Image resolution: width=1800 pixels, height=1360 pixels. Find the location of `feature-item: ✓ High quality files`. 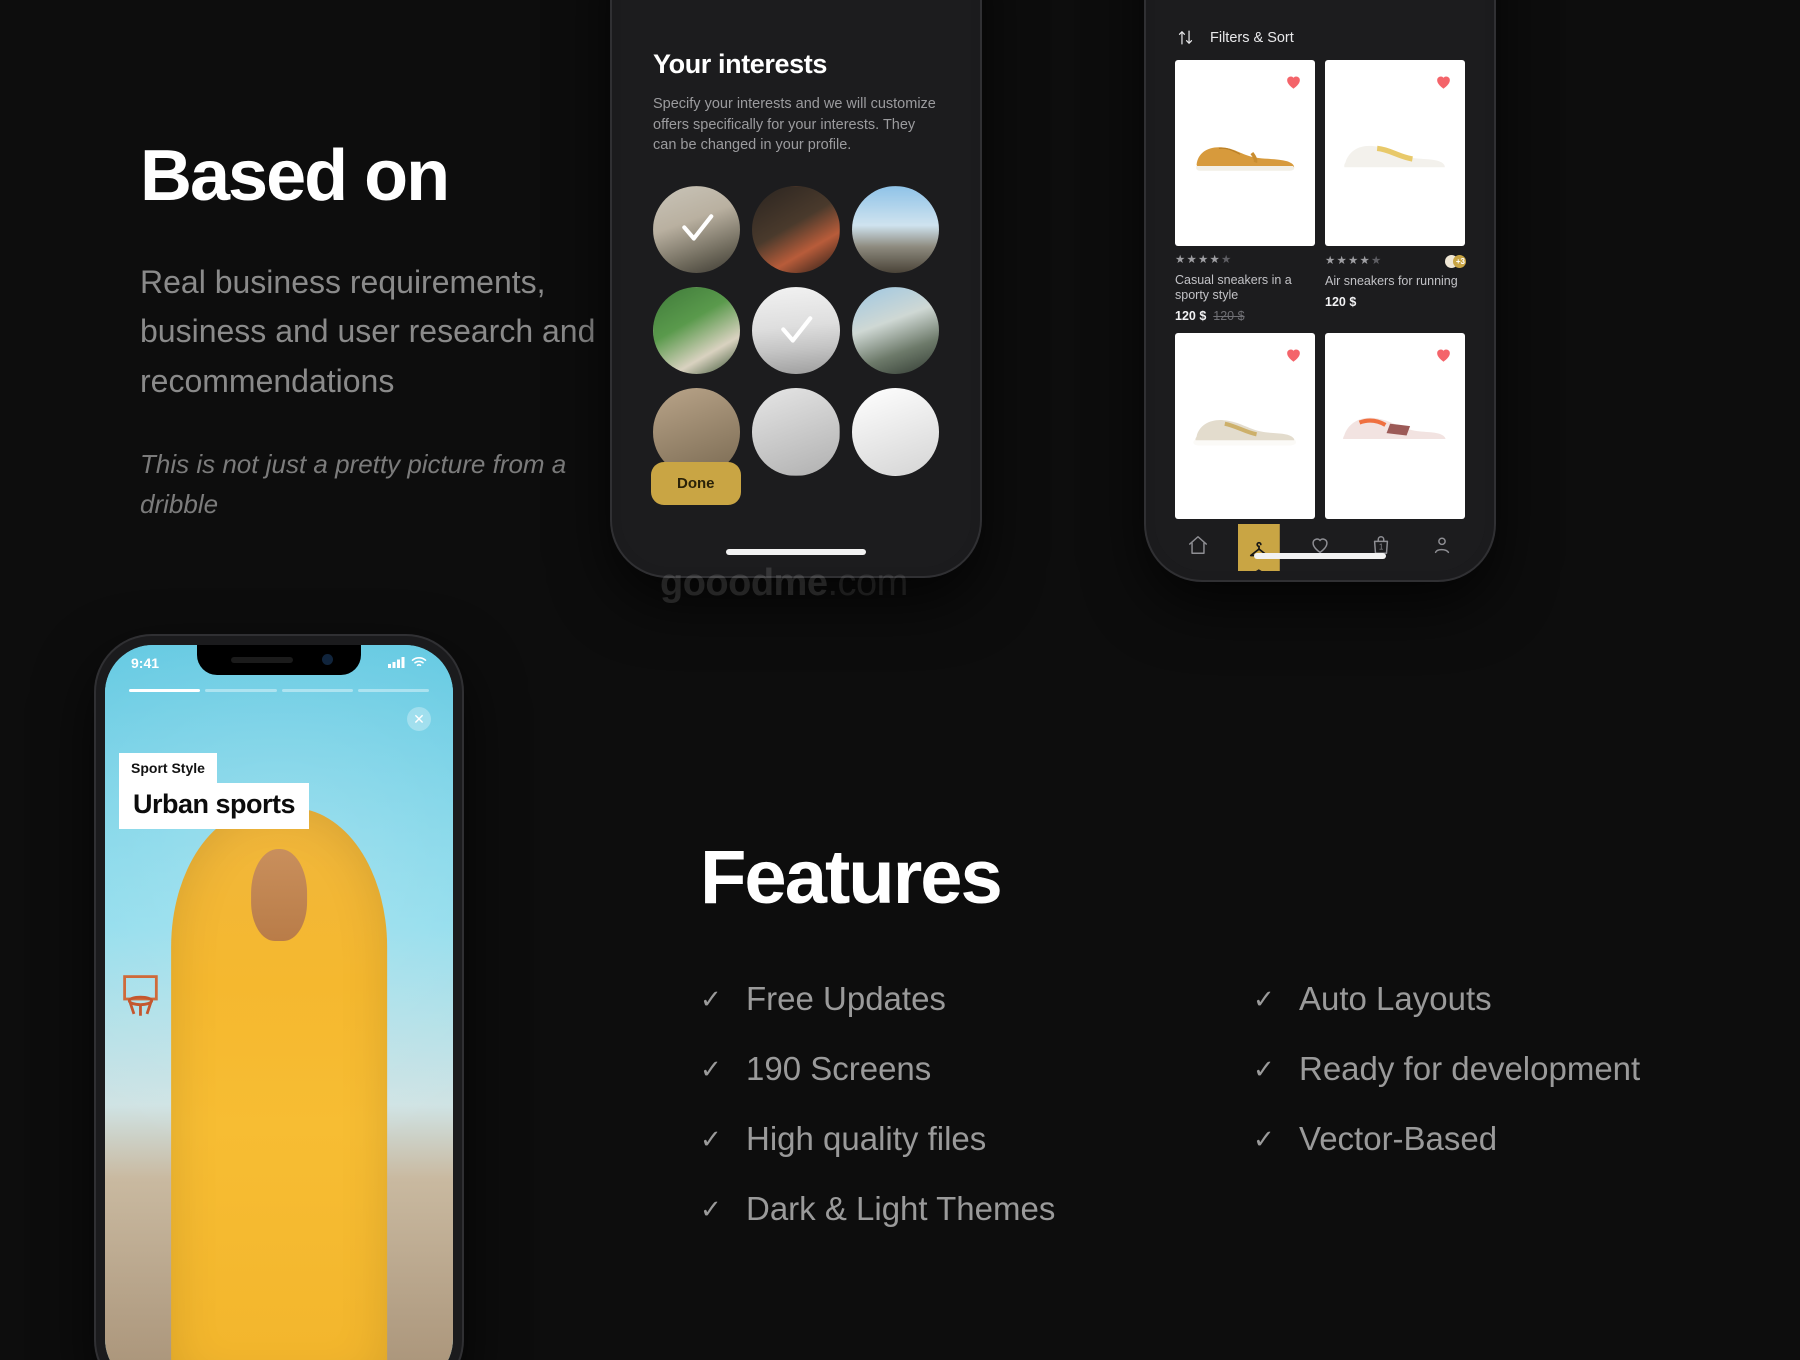

feature-item: ✓ High quality files is located at coordinates (953, 1139).